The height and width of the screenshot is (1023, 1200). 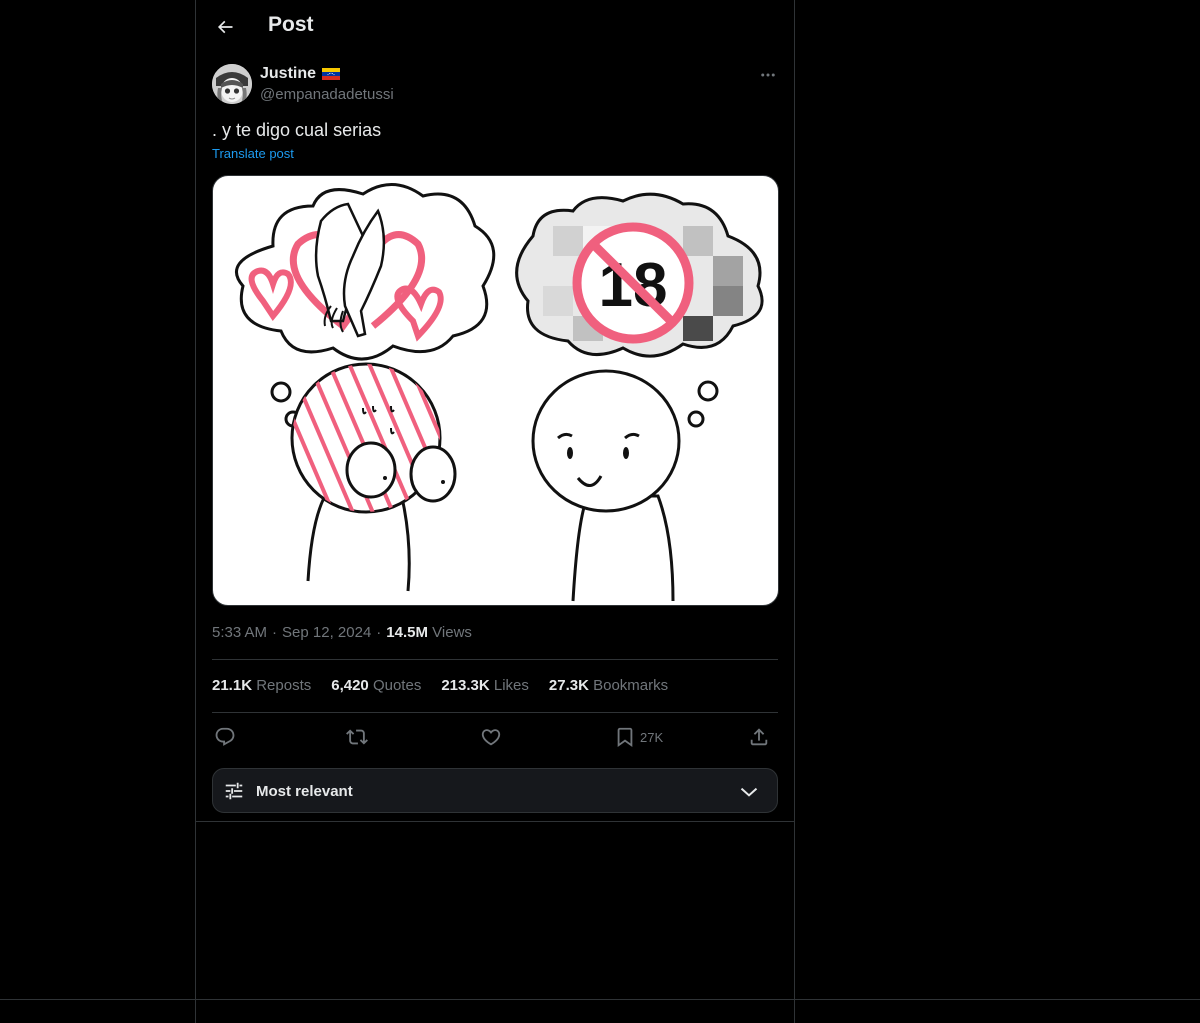 What do you see at coordinates (291, 24) in the screenshot?
I see `page-title: Post` at bounding box center [291, 24].